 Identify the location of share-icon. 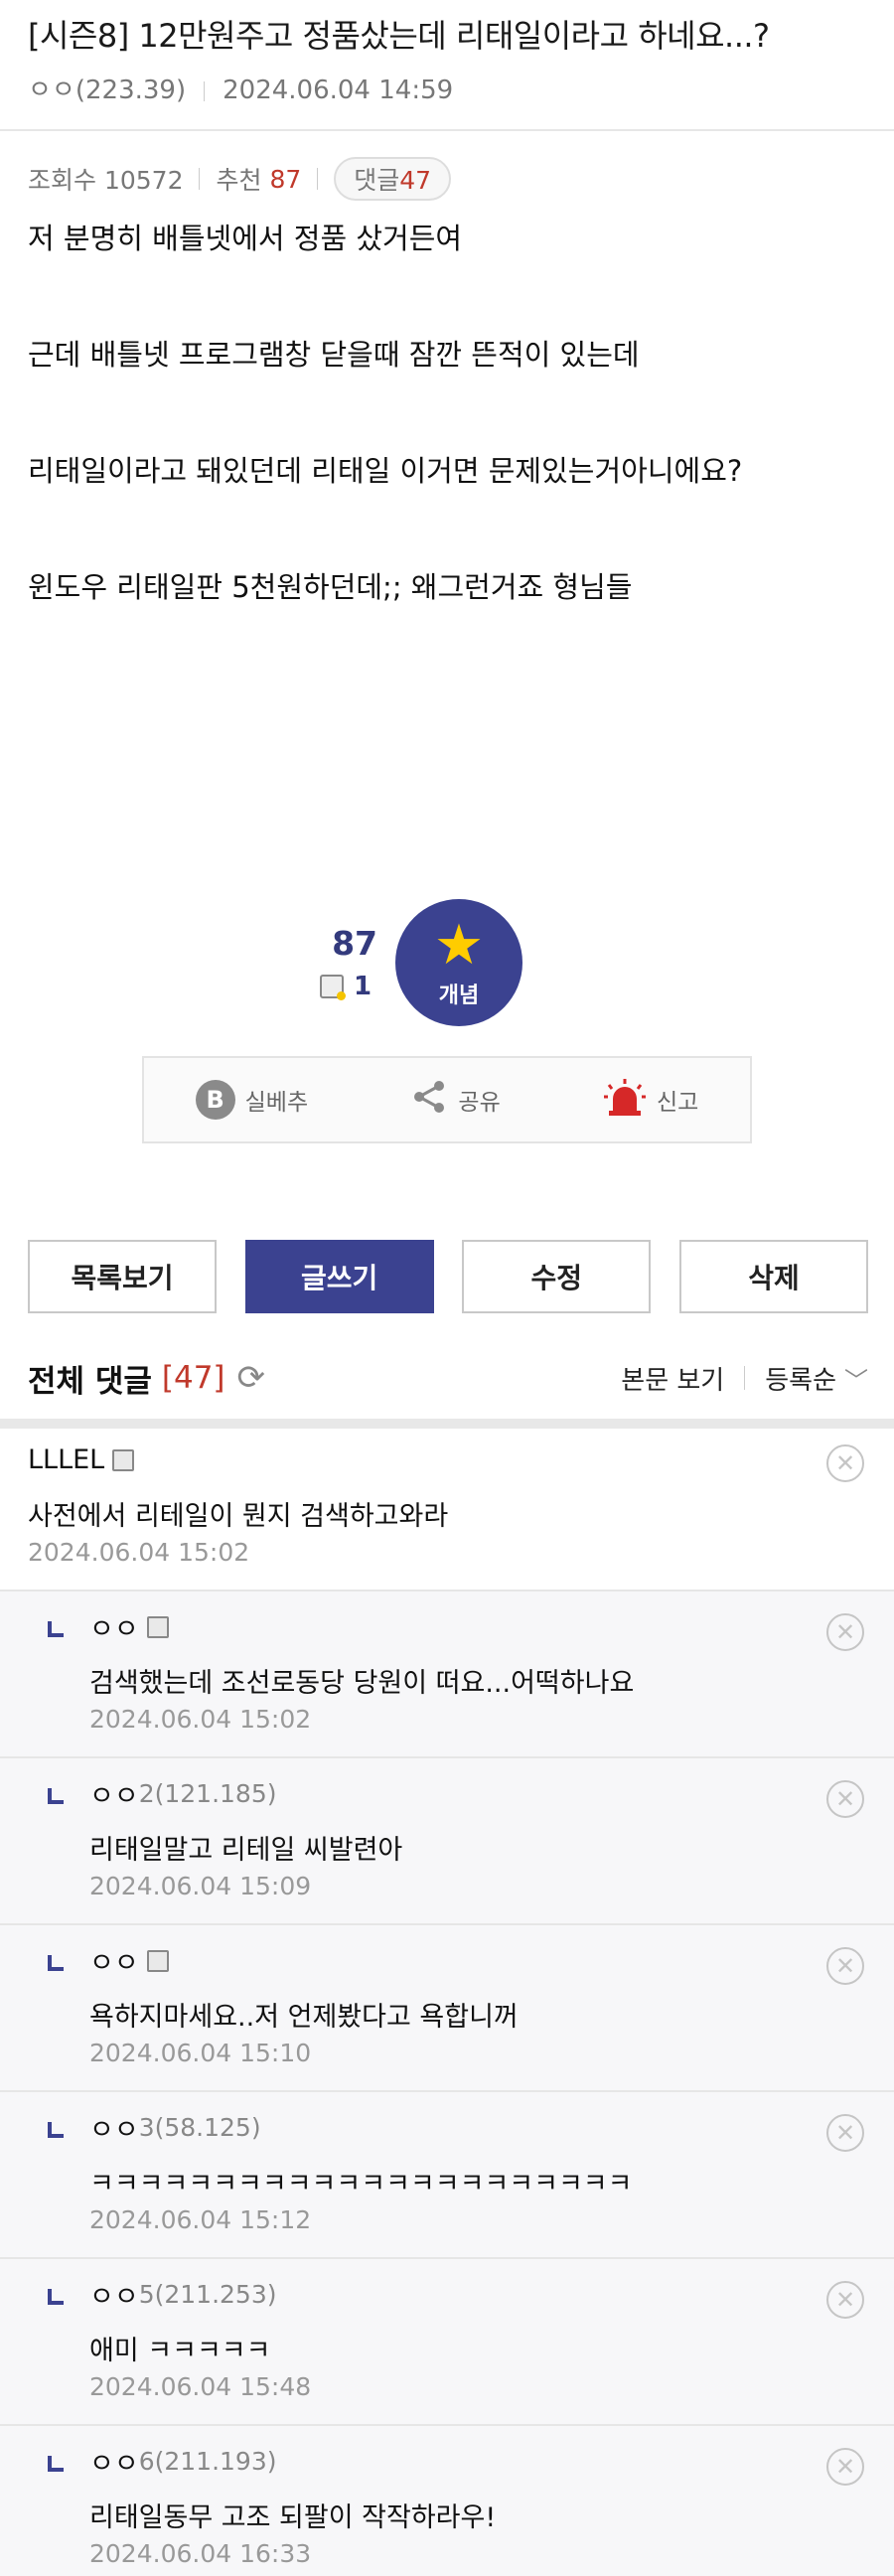
(429, 1100).